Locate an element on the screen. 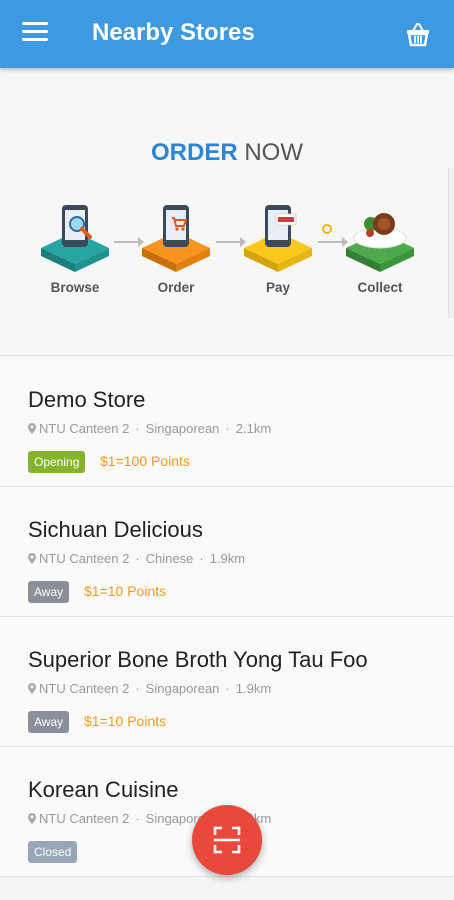  step-order: Order is located at coordinates (176, 247).